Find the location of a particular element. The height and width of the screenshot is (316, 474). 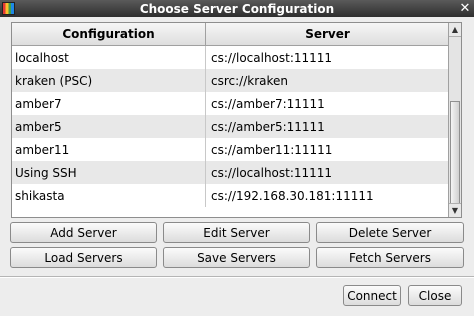

table-header: Configuration Server is located at coordinates (230, 34).